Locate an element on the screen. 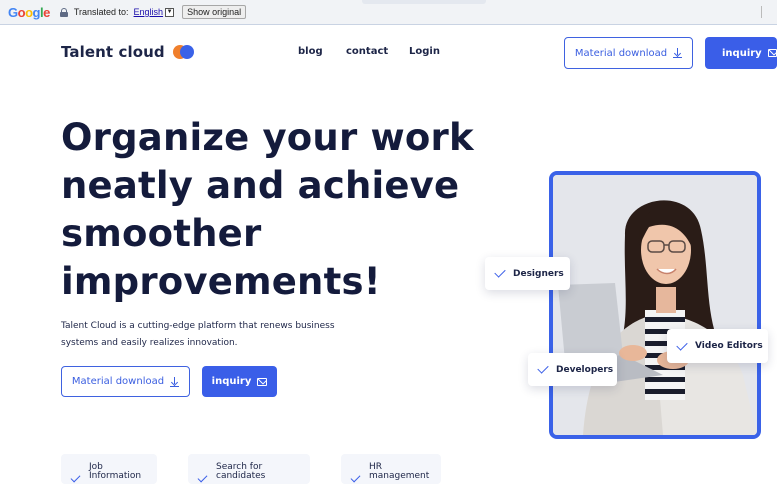 This screenshot has width=777, height=484. language-link: English is located at coordinates (149, 12).